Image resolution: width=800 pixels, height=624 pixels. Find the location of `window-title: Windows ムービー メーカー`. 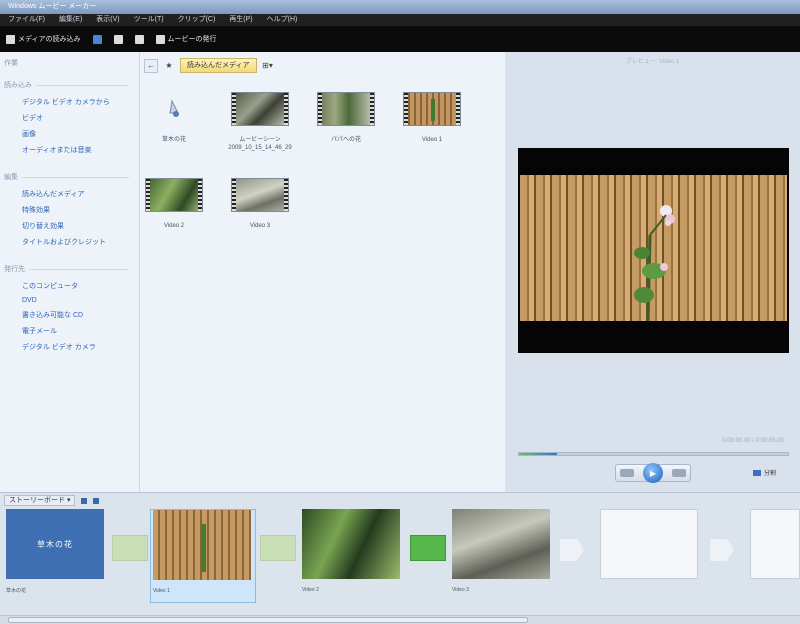

window-title: Windows ムービー メーカー is located at coordinates (52, 6).